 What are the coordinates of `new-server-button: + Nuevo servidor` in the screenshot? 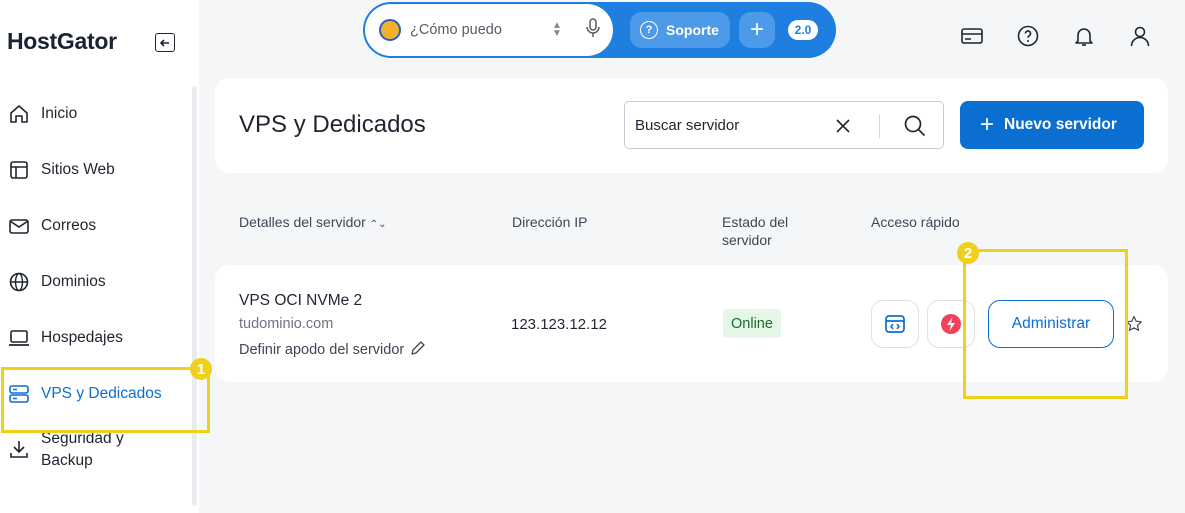 It's located at (1052, 125).